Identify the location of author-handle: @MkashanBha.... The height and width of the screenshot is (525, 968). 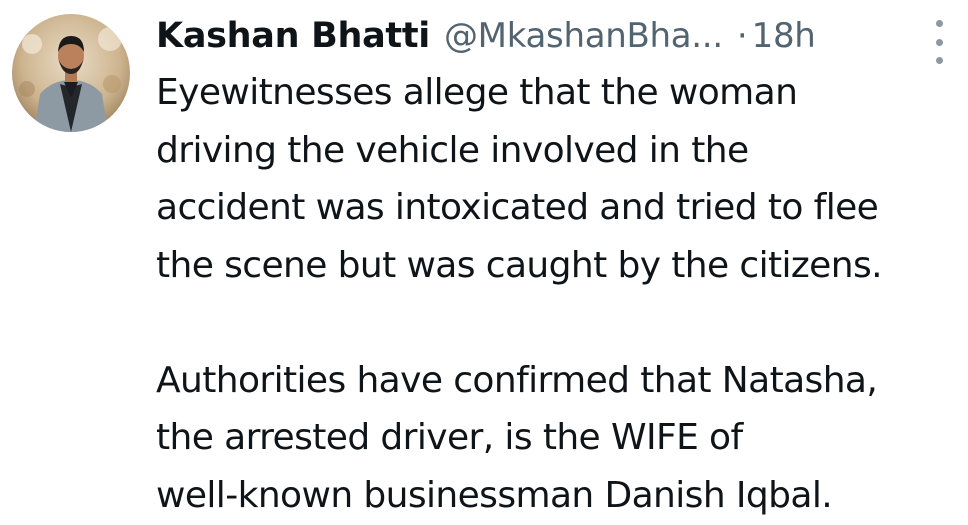
(583, 36).